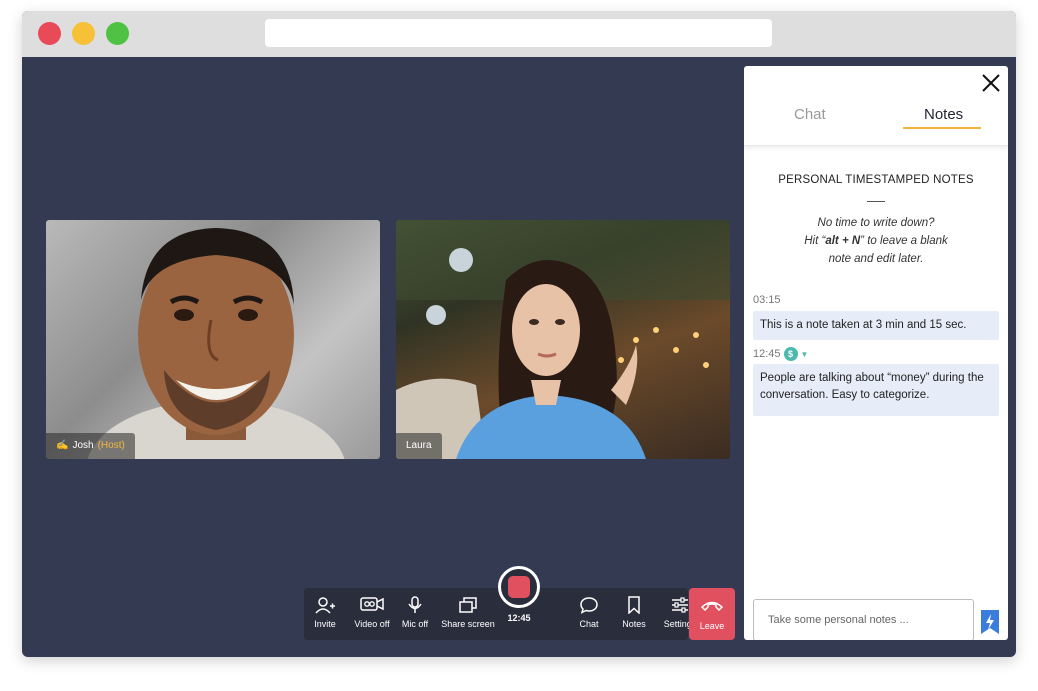 The height and width of the screenshot is (691, 1038). I want to click on caret-down-icon: ▼, so click(805, 354).